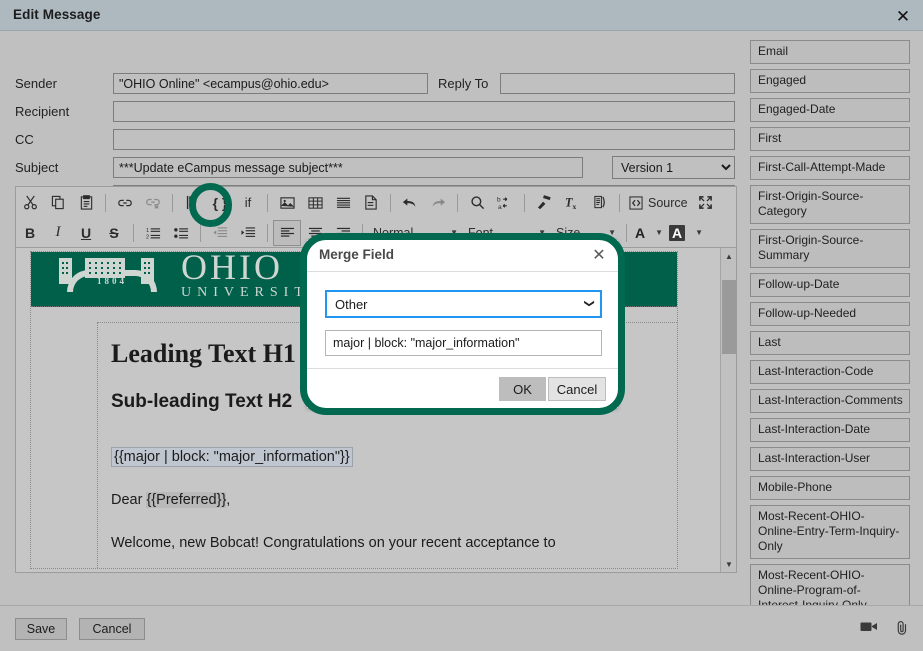  I want to click on field-chip: Engaged-Date, so click(830, 110).